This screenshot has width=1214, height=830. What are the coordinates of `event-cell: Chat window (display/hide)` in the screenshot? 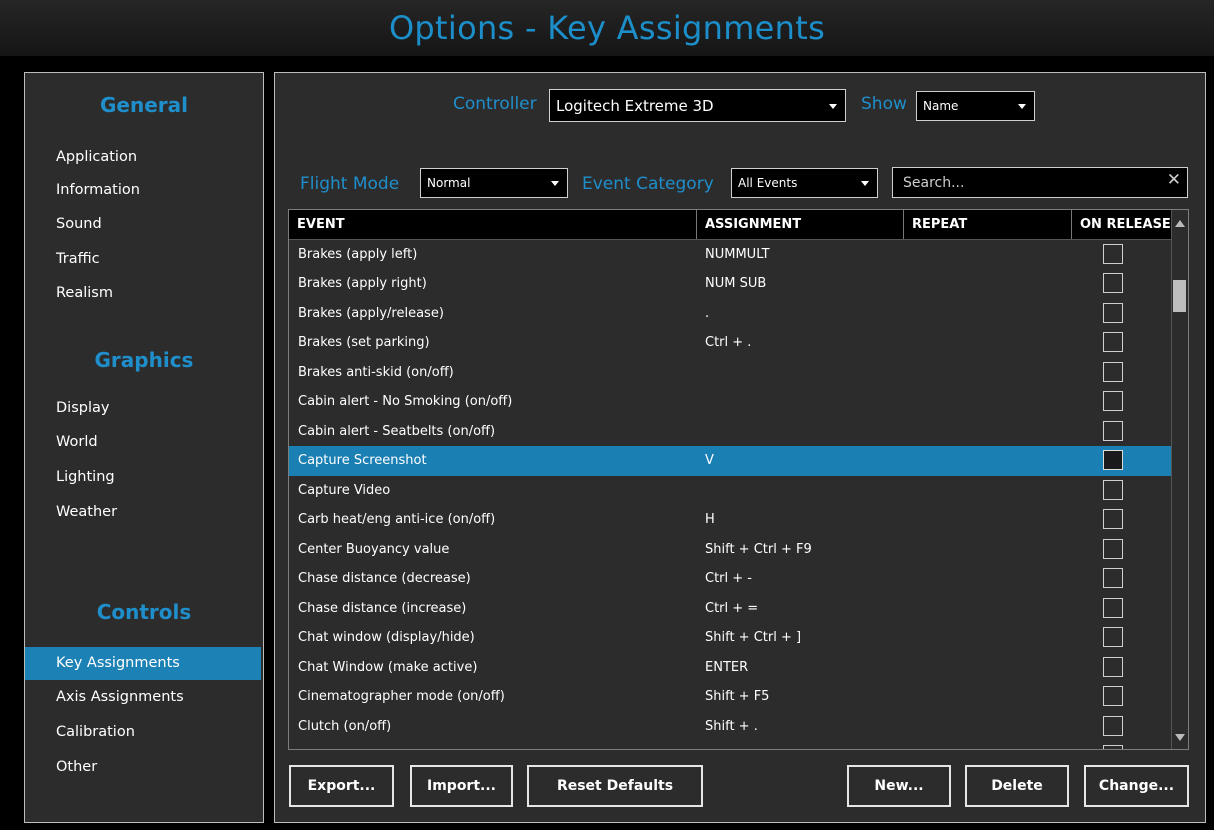 It's located at (386, 637).